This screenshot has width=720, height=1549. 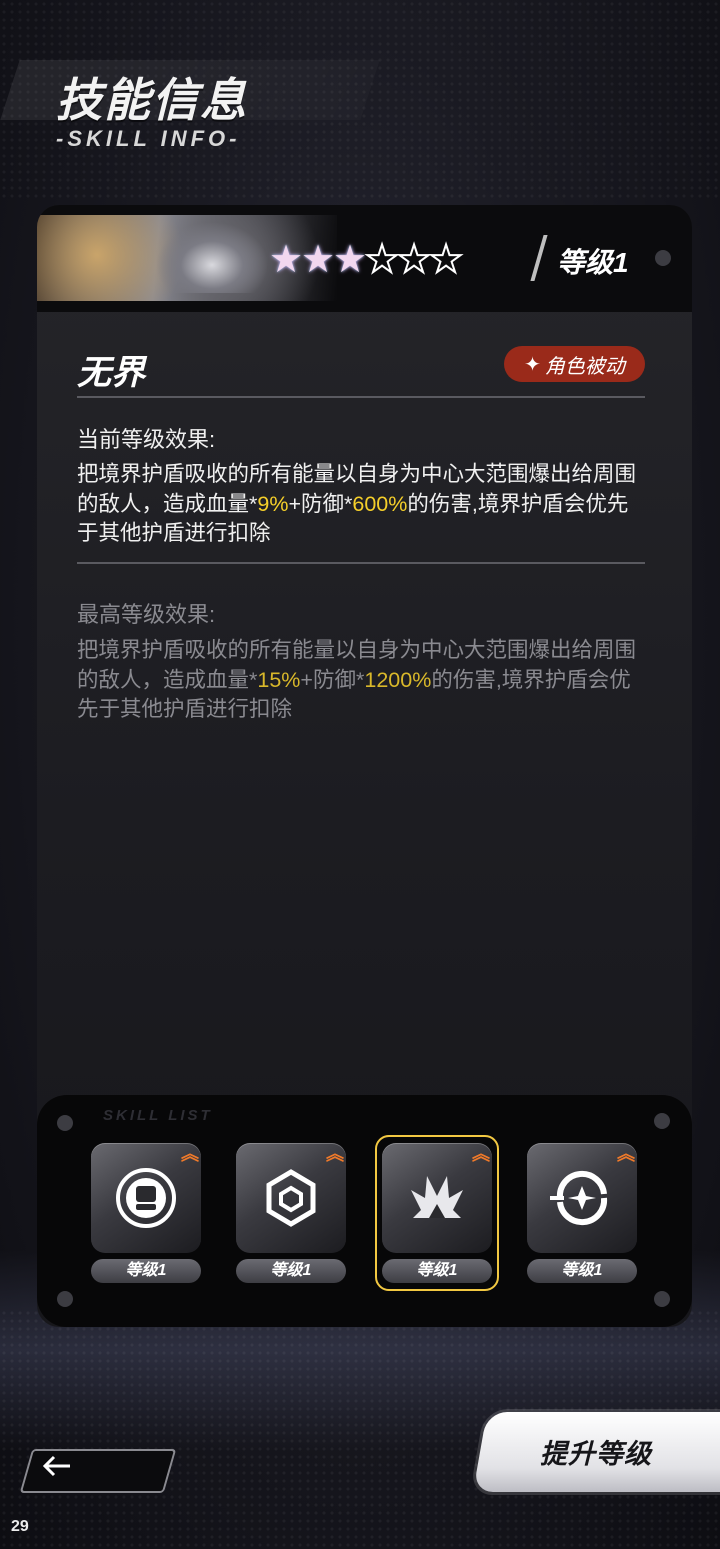 I want to click on hexagon-cube-icon, so click(x=291, y=1198).